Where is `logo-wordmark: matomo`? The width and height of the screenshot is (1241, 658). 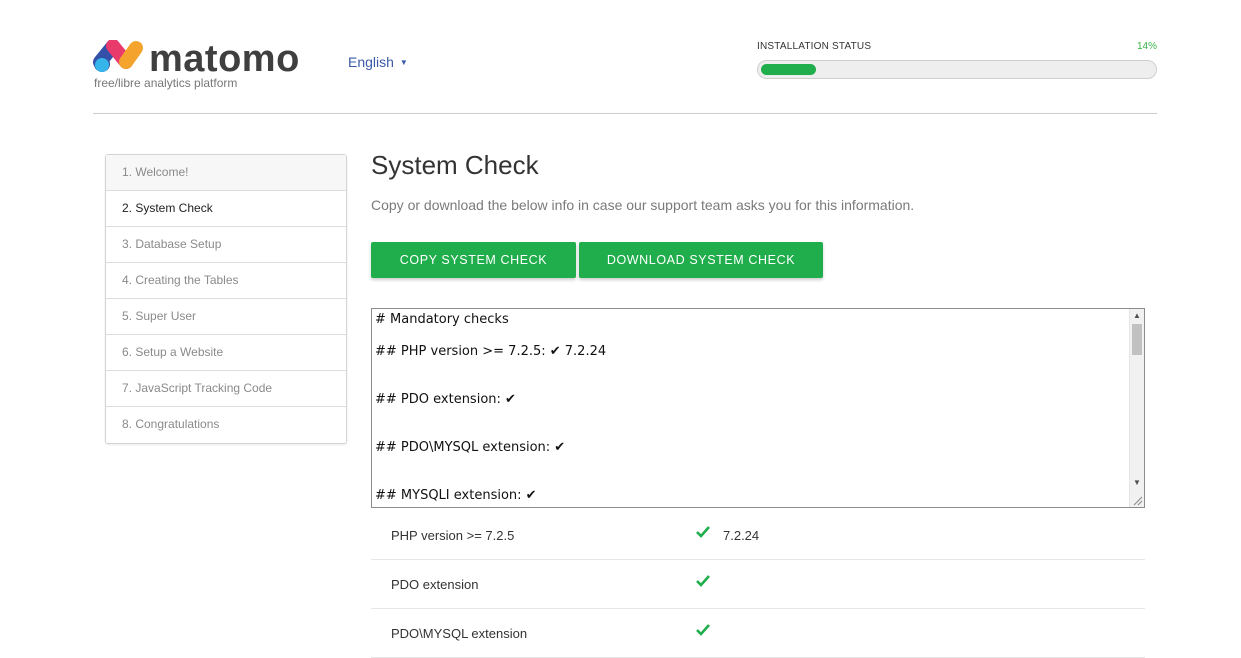
logo-wordmark: matomo is located at coordinates (224, 59).